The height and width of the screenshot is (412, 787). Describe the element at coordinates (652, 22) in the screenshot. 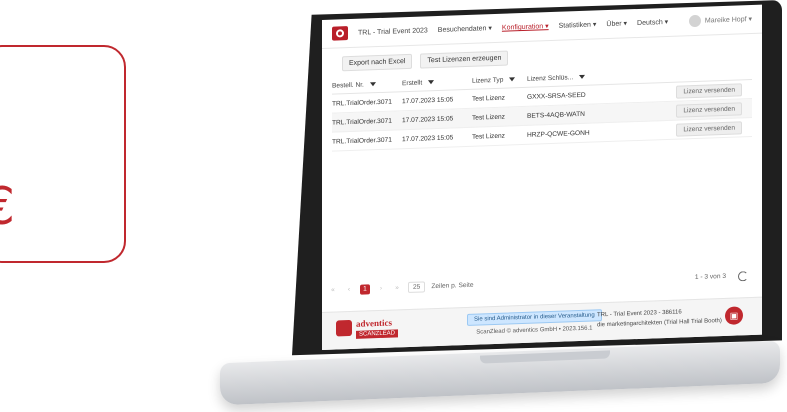

I see `nav-language: Deutsch ▾` at that location.